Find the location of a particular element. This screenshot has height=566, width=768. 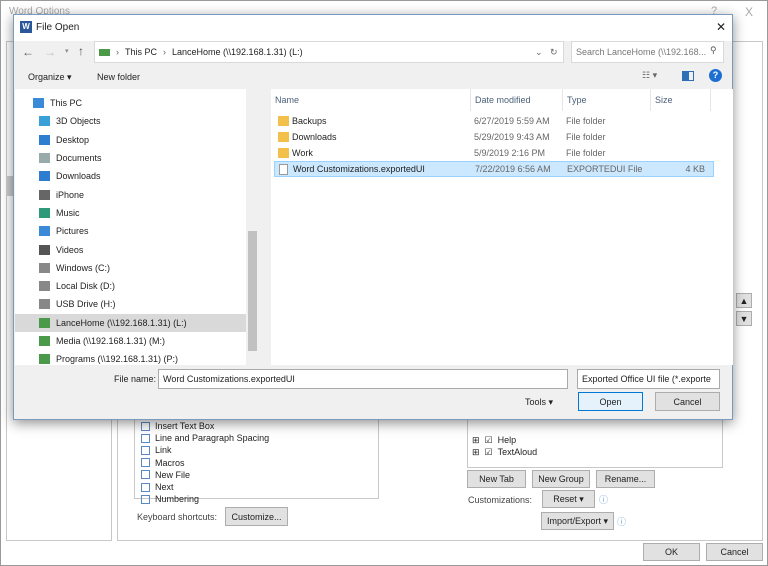

tools-button: Tools ▾ is located at coordinates (539, 402).